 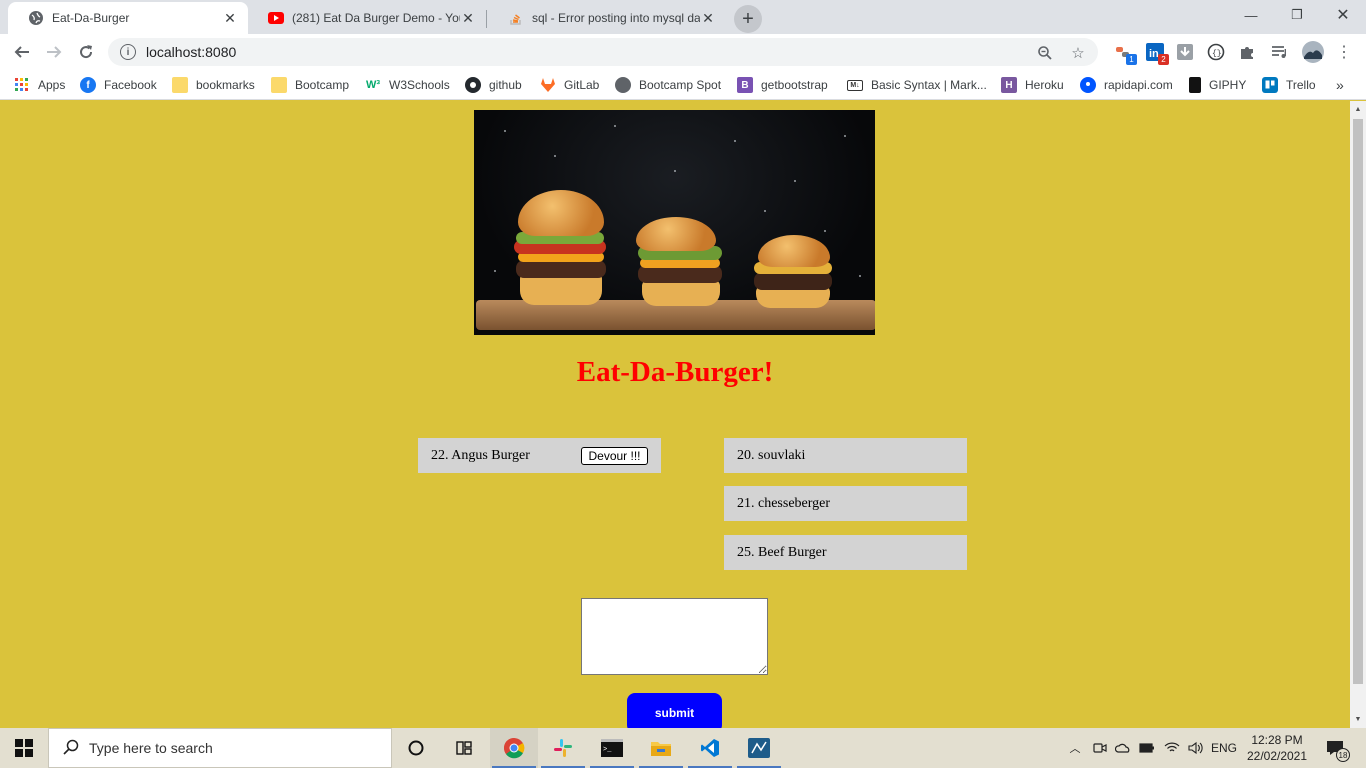 What do you see at coordinates (771, 455) in the screenshot?
I see `burger-name: 20. souvlaki` at bounding box center [771, 455].